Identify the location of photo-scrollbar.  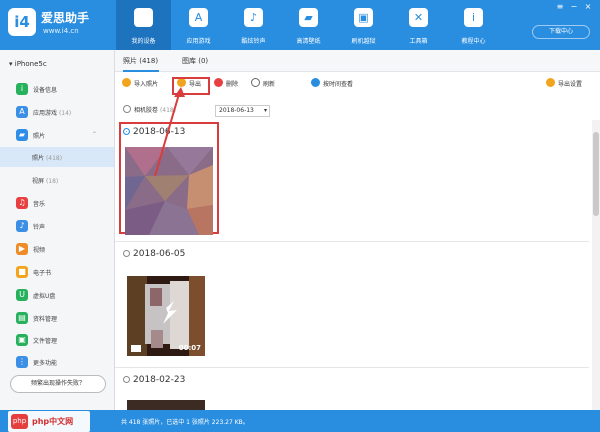
(596, 265).